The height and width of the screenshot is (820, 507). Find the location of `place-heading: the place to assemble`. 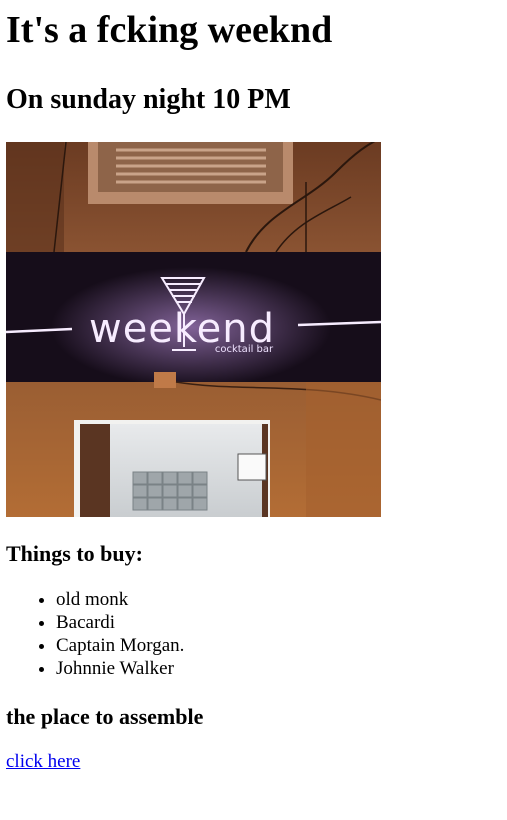

place-heading: the place to assemble is located at coordinates (105, 716).